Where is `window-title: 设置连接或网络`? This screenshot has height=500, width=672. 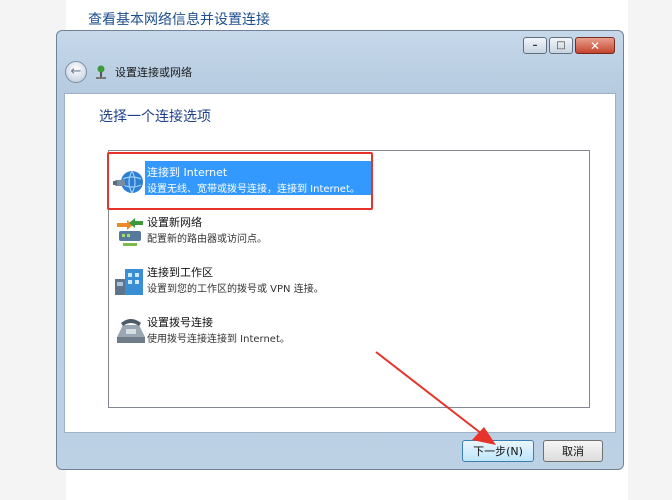
window-title: 设置连接或网络 is located at coordinates (153, 72).